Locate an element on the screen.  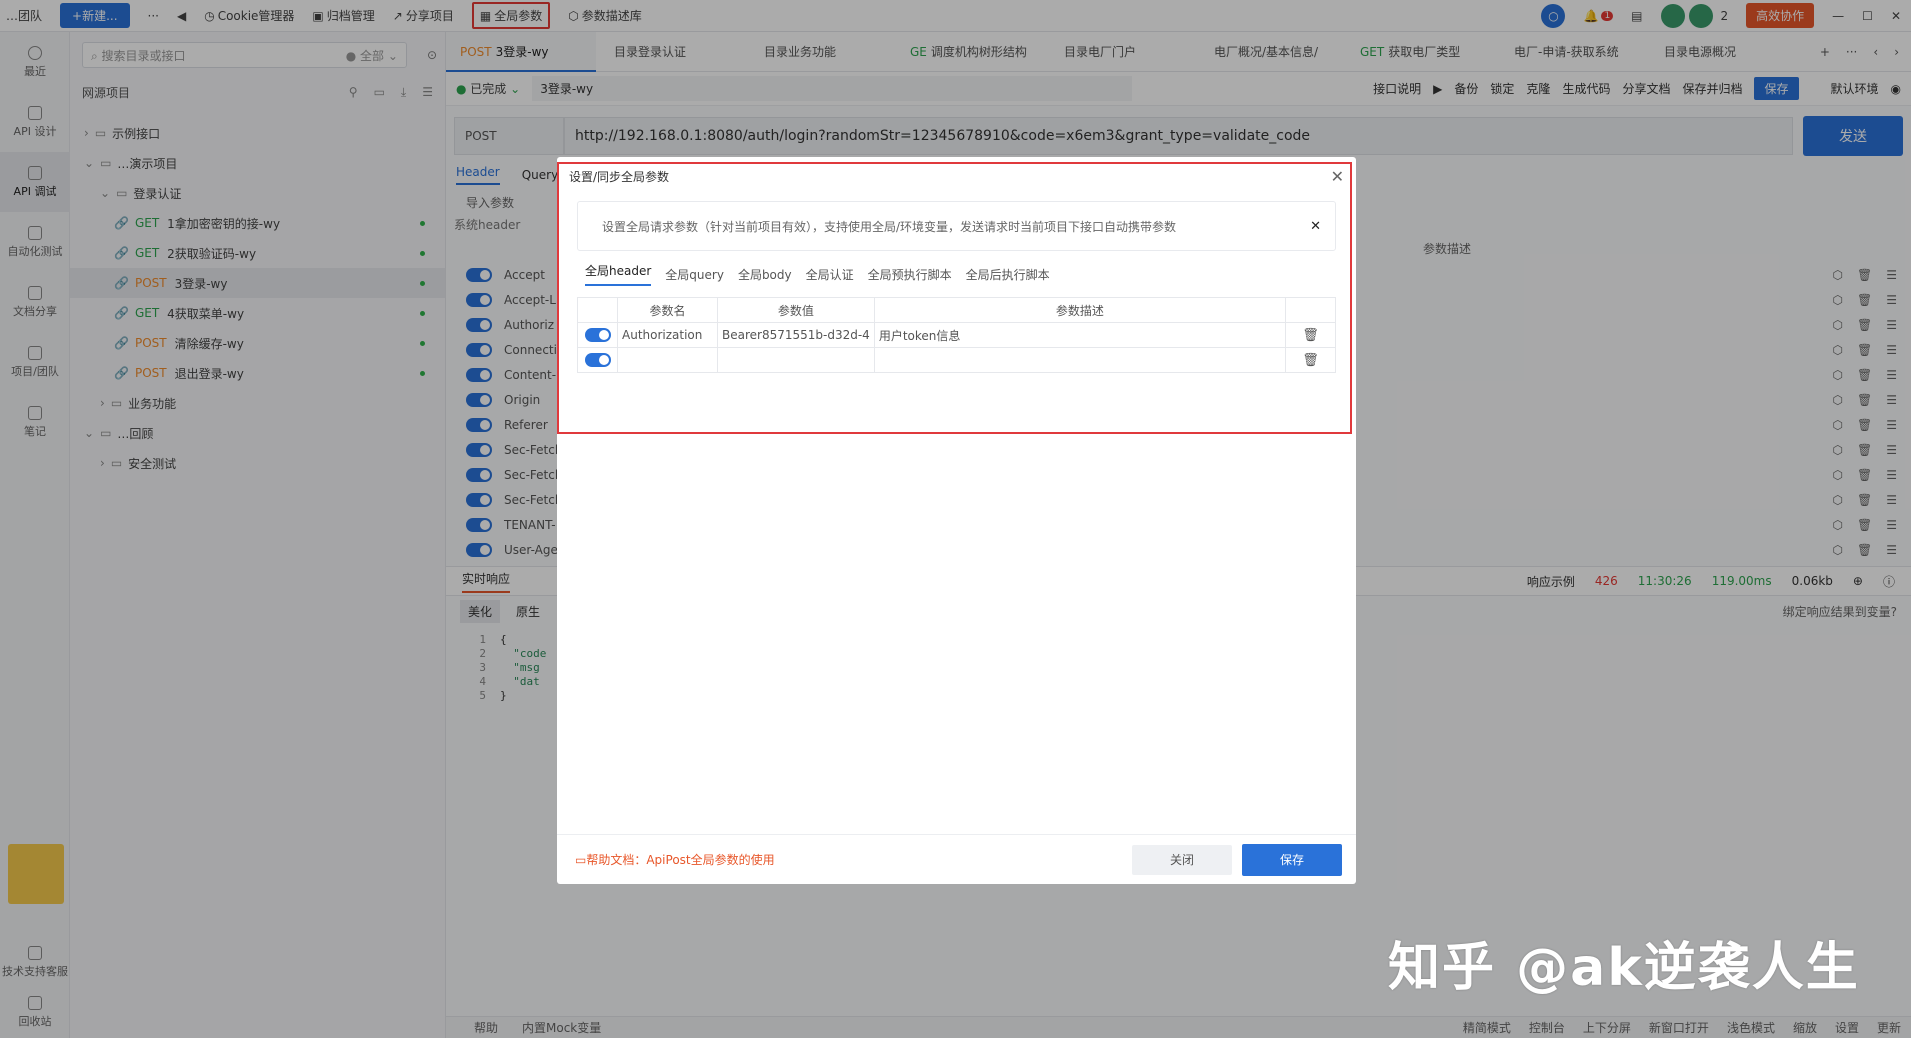
dialog-tab: 全局预执行脚本 is located at coordinates (910, 274).